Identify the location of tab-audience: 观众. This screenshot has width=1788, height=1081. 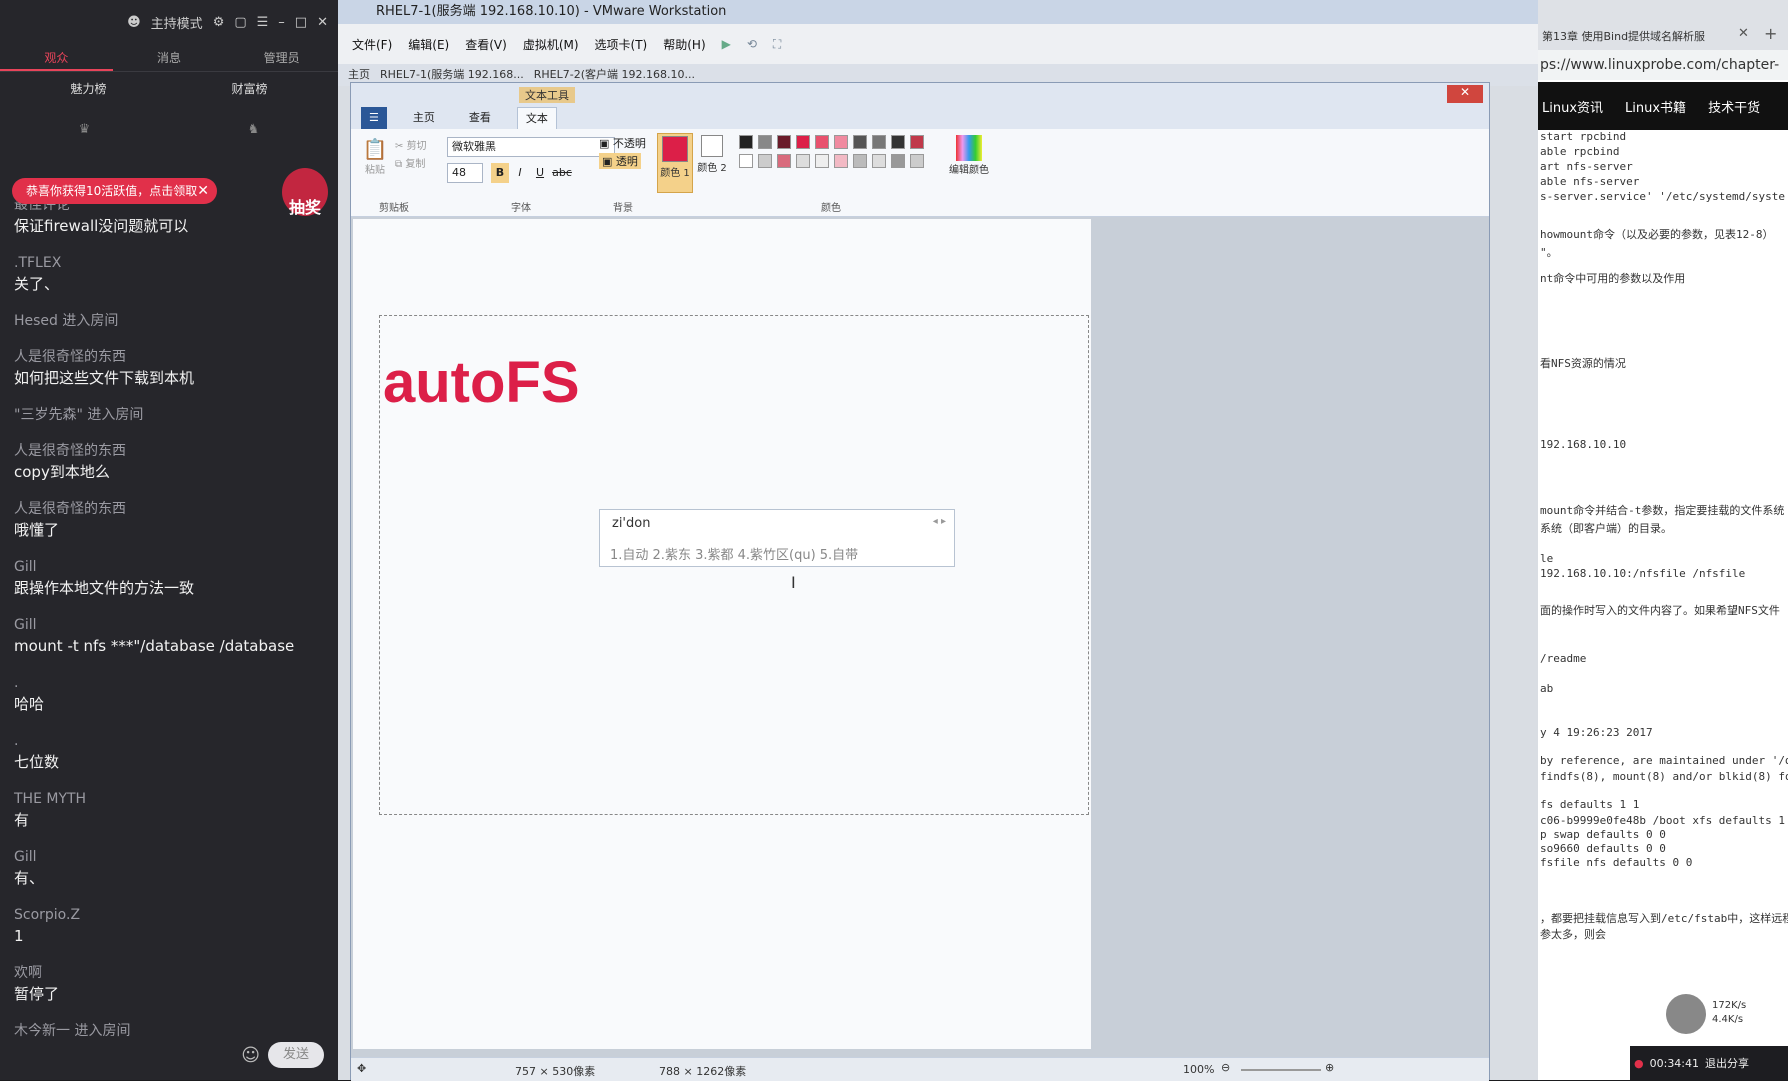
(56, 57).